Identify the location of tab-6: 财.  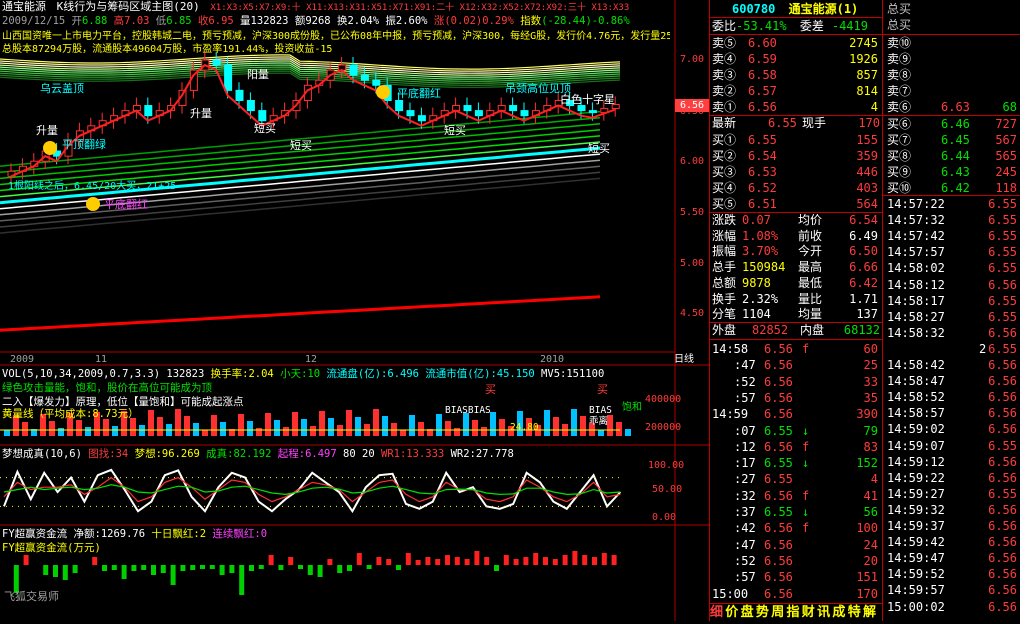
(808, 612).